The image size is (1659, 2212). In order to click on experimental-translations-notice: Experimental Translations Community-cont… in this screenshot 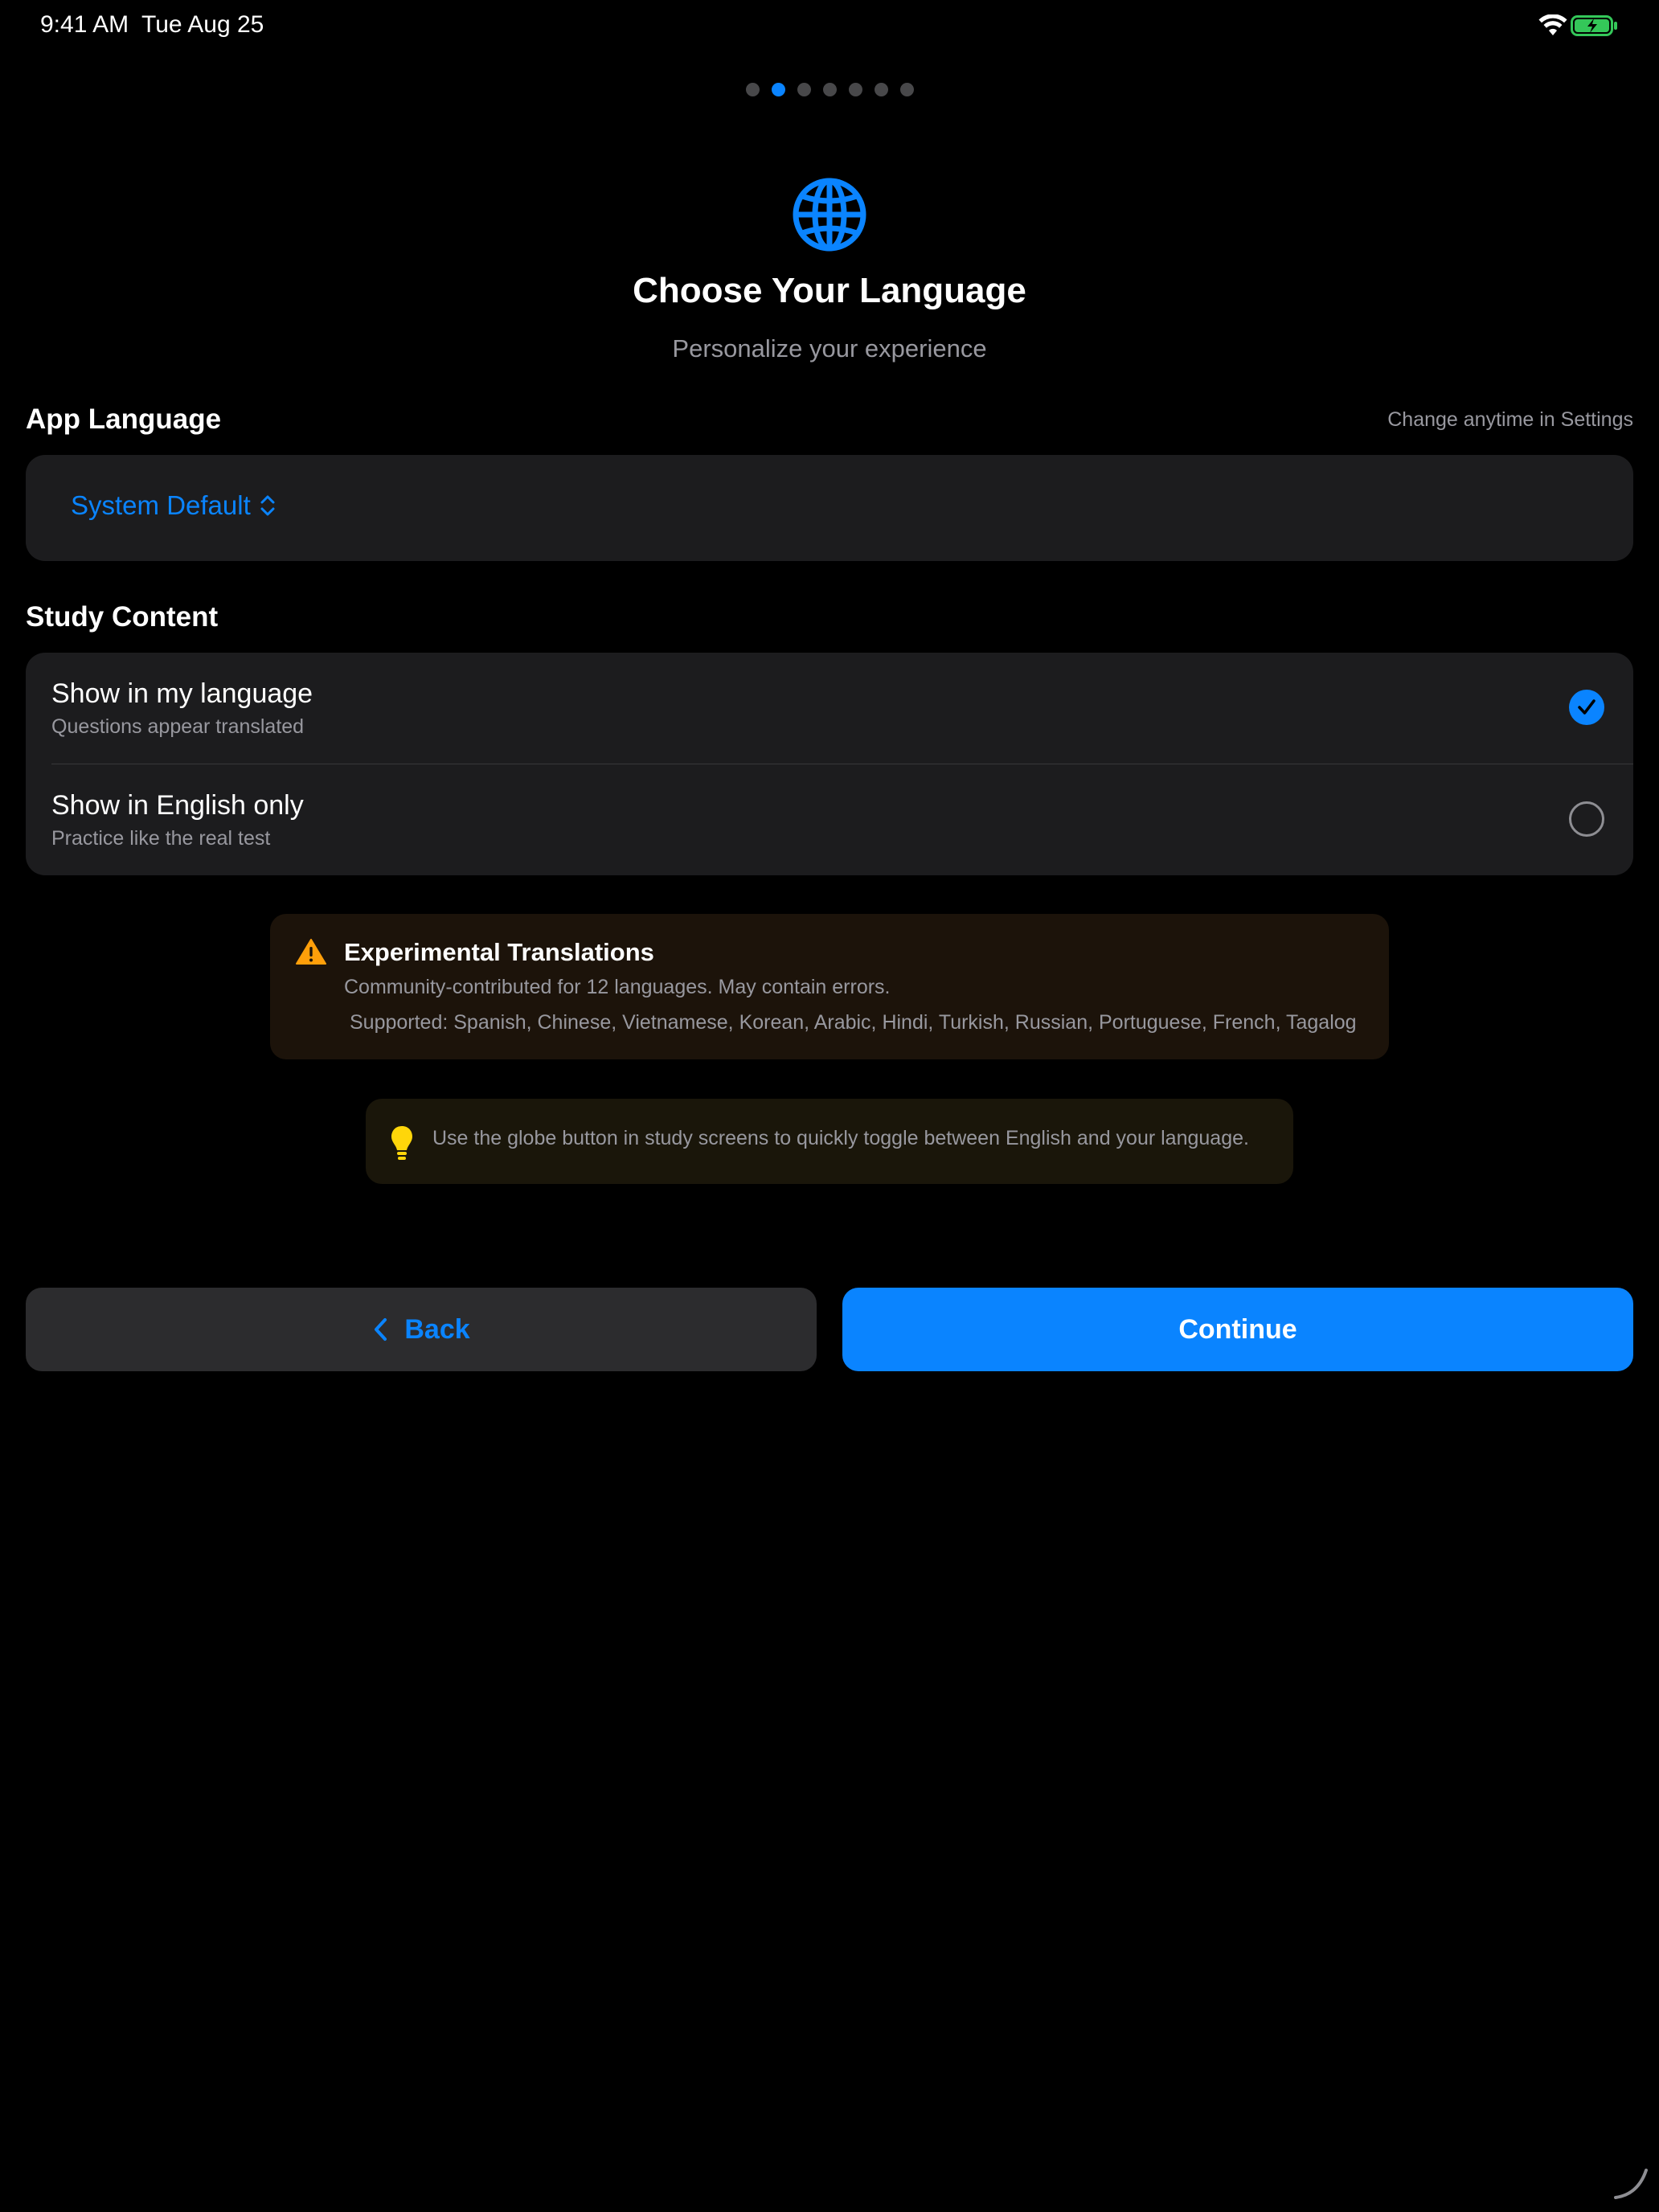, I will do `click(829, 986)`.